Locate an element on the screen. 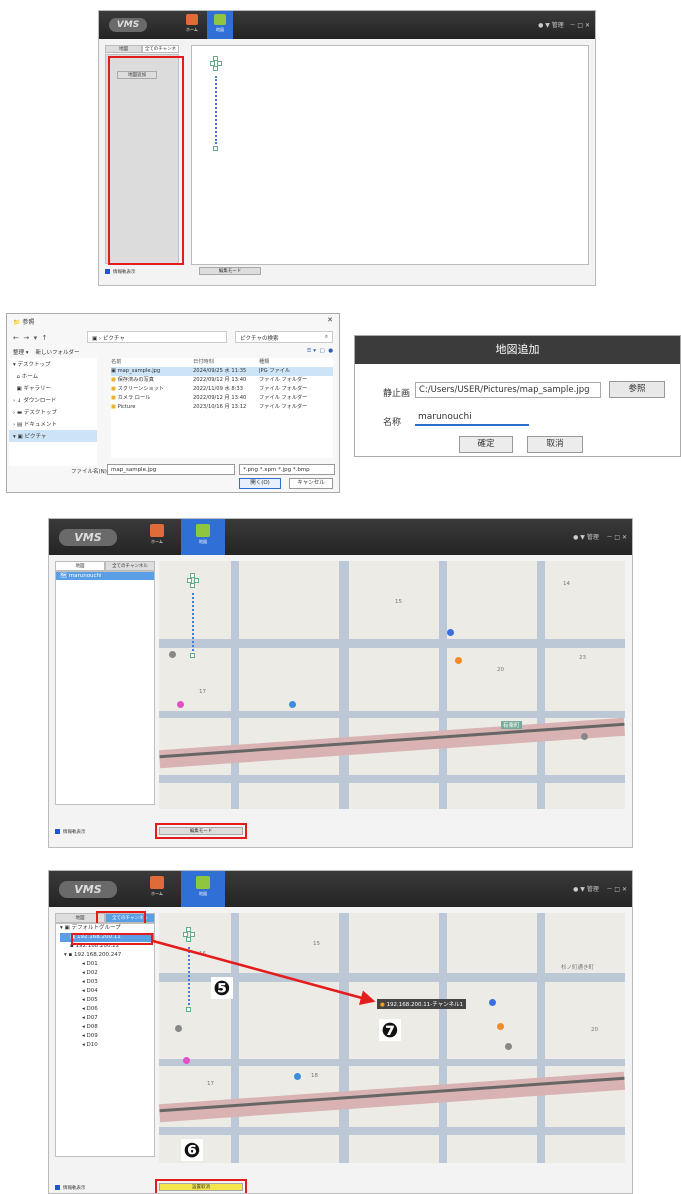  step-marker-7: ❼ is located at coordinates (390, 1030).